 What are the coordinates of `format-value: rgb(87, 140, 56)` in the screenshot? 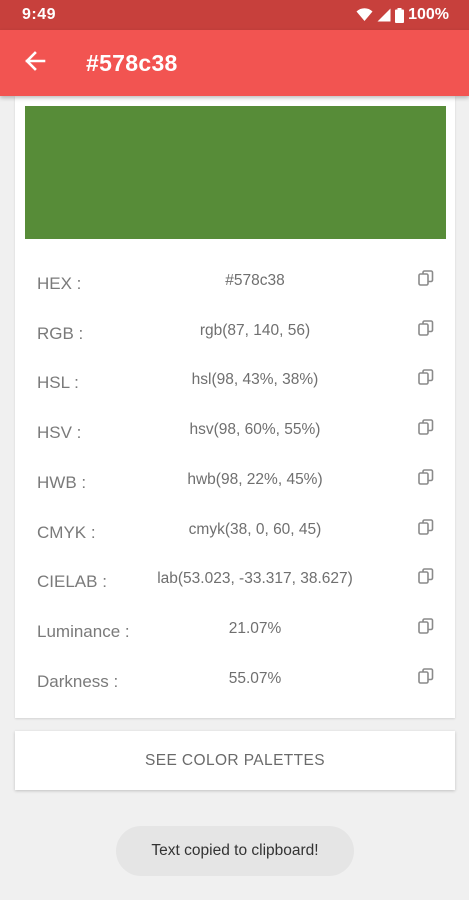 It's located at (255, 330).